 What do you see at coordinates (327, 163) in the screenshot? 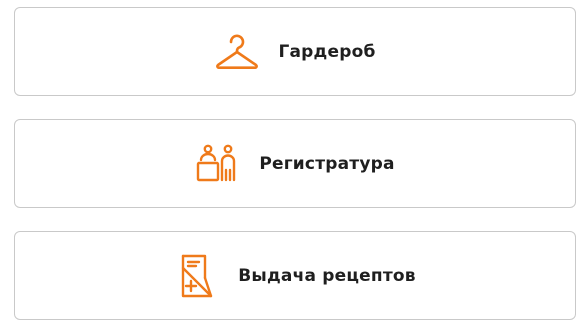
I see `registry-label: Регистратура` at bounding box center [327, 163].